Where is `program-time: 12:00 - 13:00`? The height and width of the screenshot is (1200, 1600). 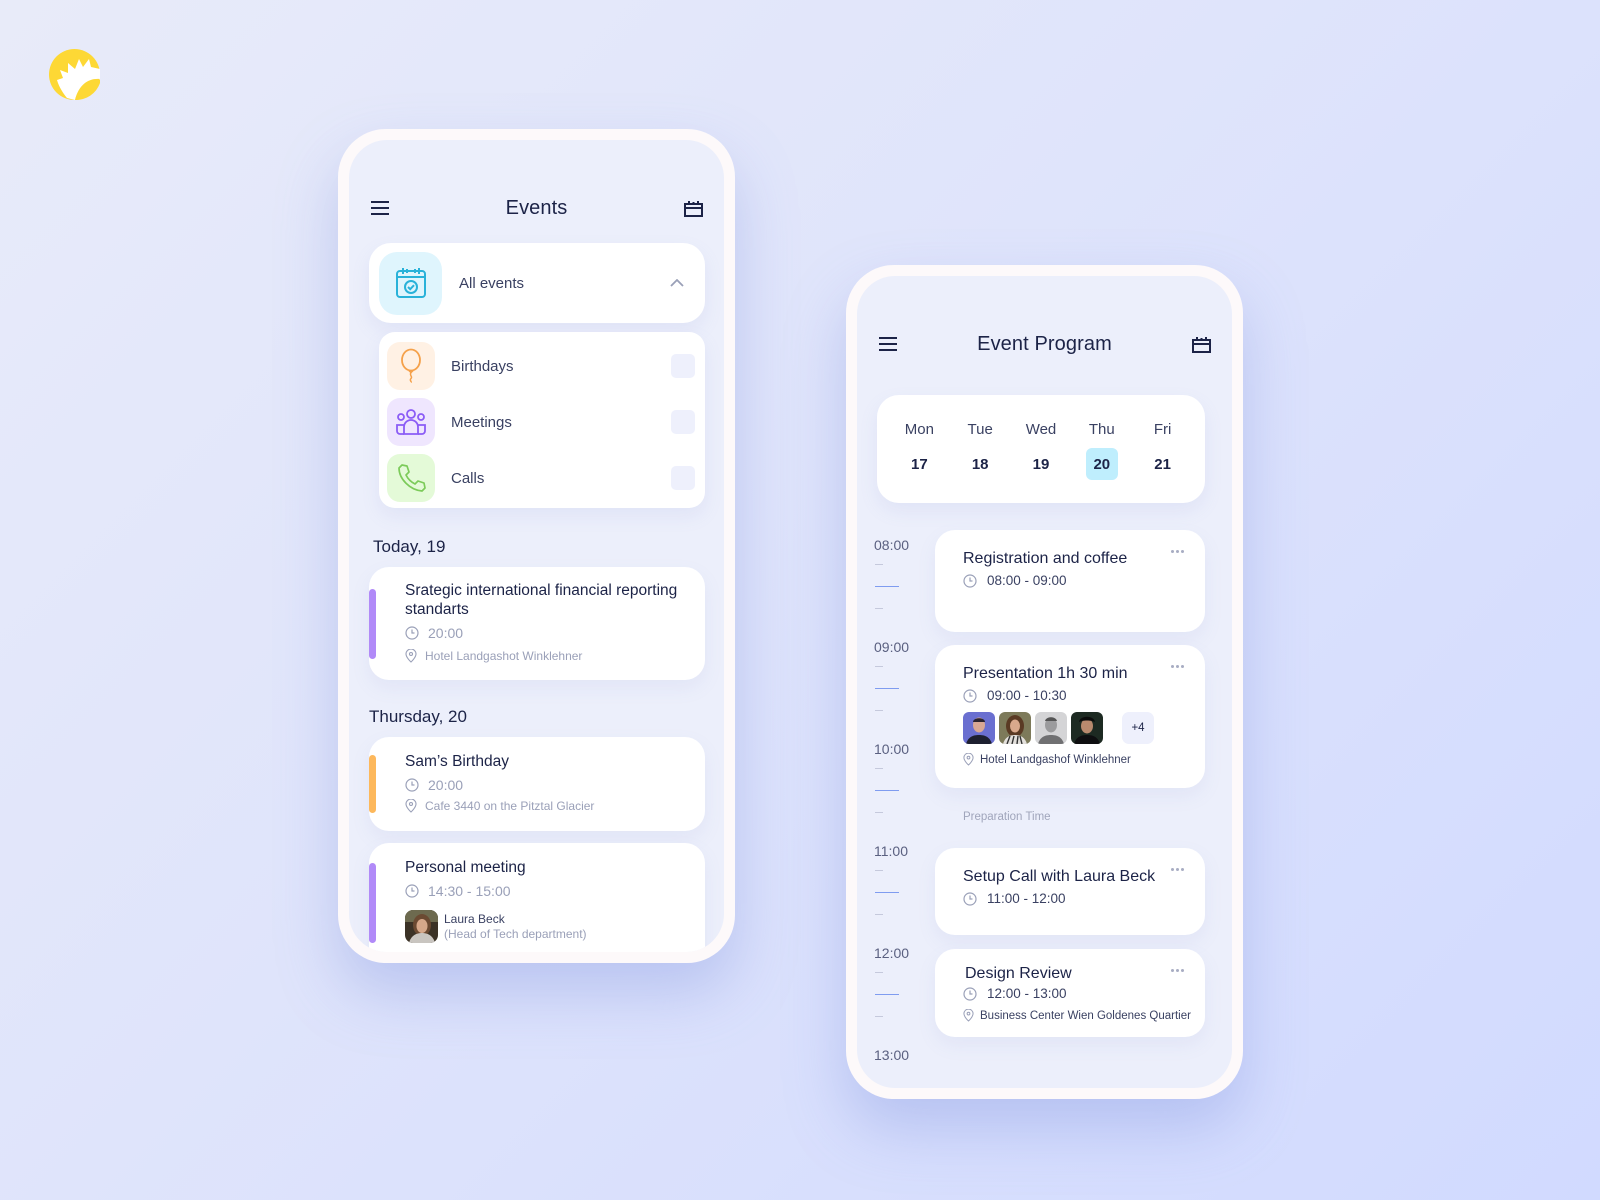
program-time: 12:00 - 13:00 is located at coordinates (1027, 993).